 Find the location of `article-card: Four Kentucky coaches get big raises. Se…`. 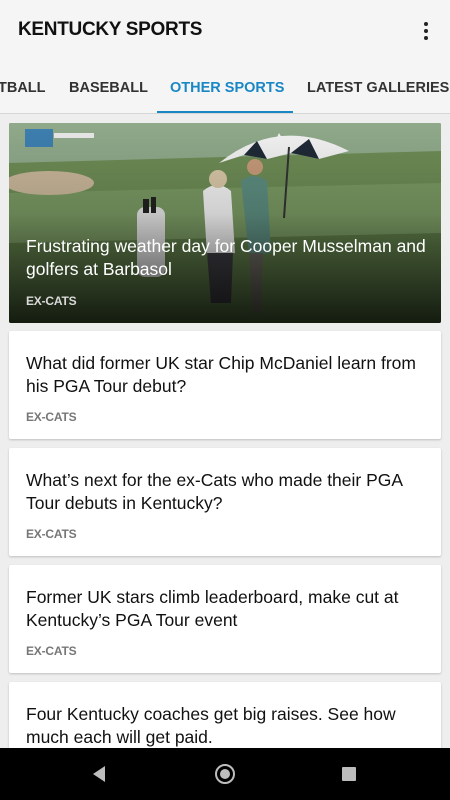

article-card: Four Kentucky coaches get big raises. Se… is located at coordinates (225, 715).